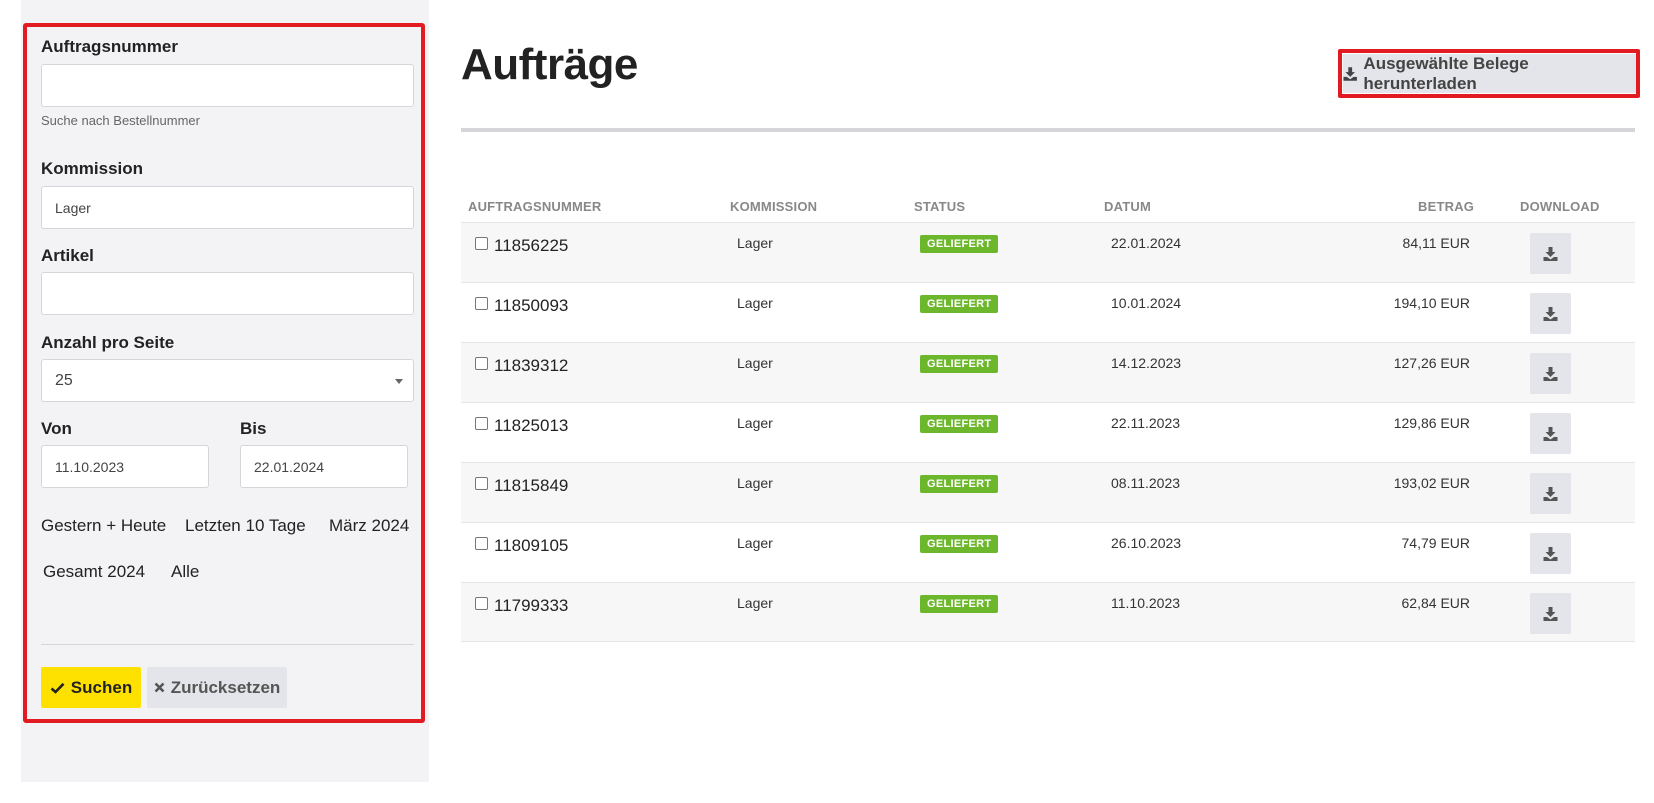 The height and width of the screenshot is (803, 1654). What do you see at coordinates (185, 572) in the screenshot?
I see `quick-range-all: Alle` at bounding box center [185, 572].